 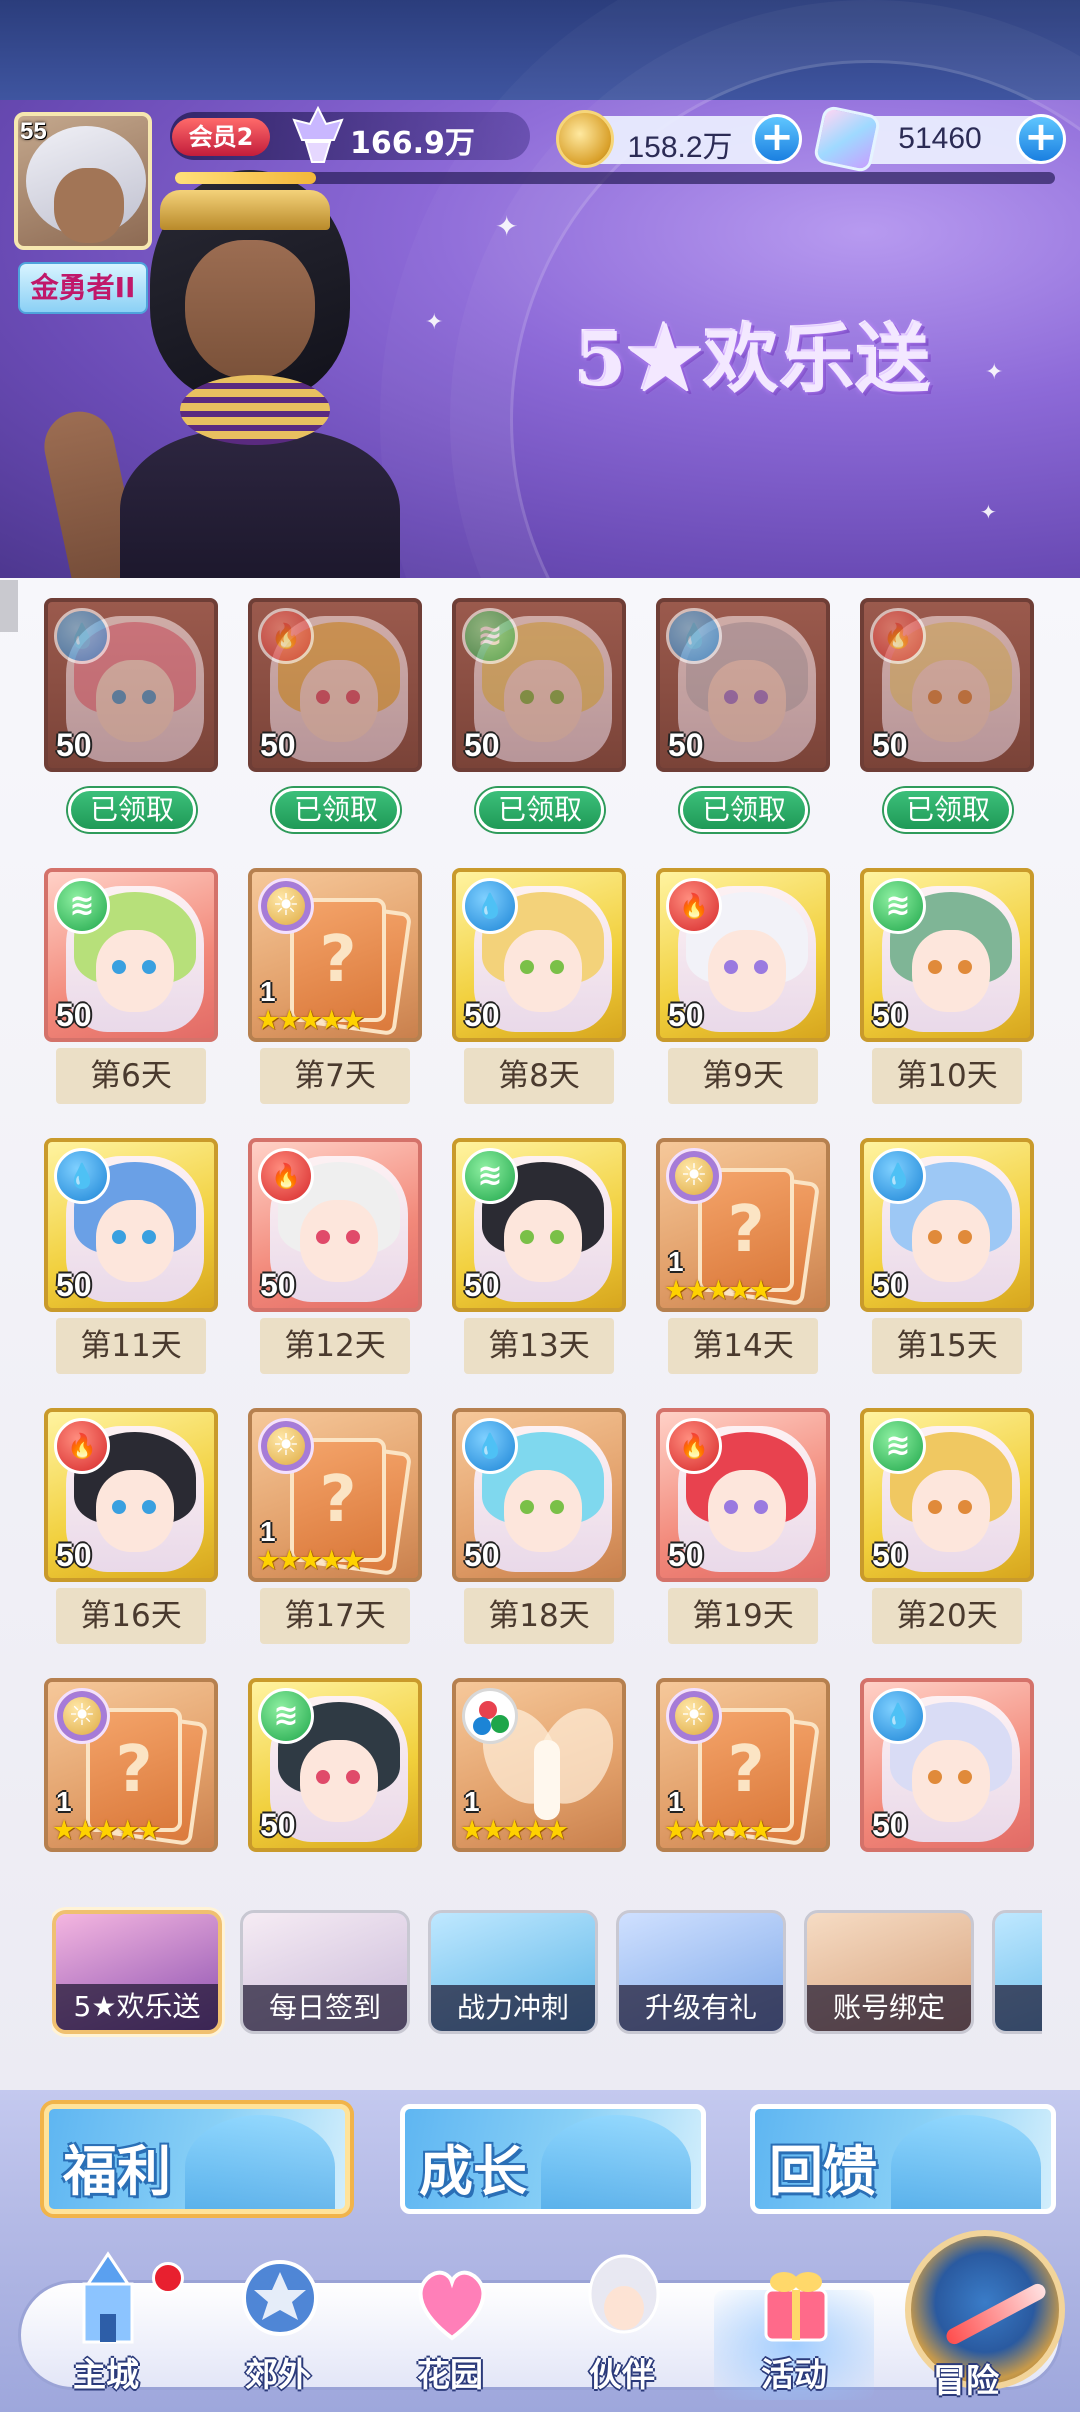 What do you see at coordinates (777, 139) in the screenshot?
I see `add-gold-button: +` at bounding box center [777, 139].